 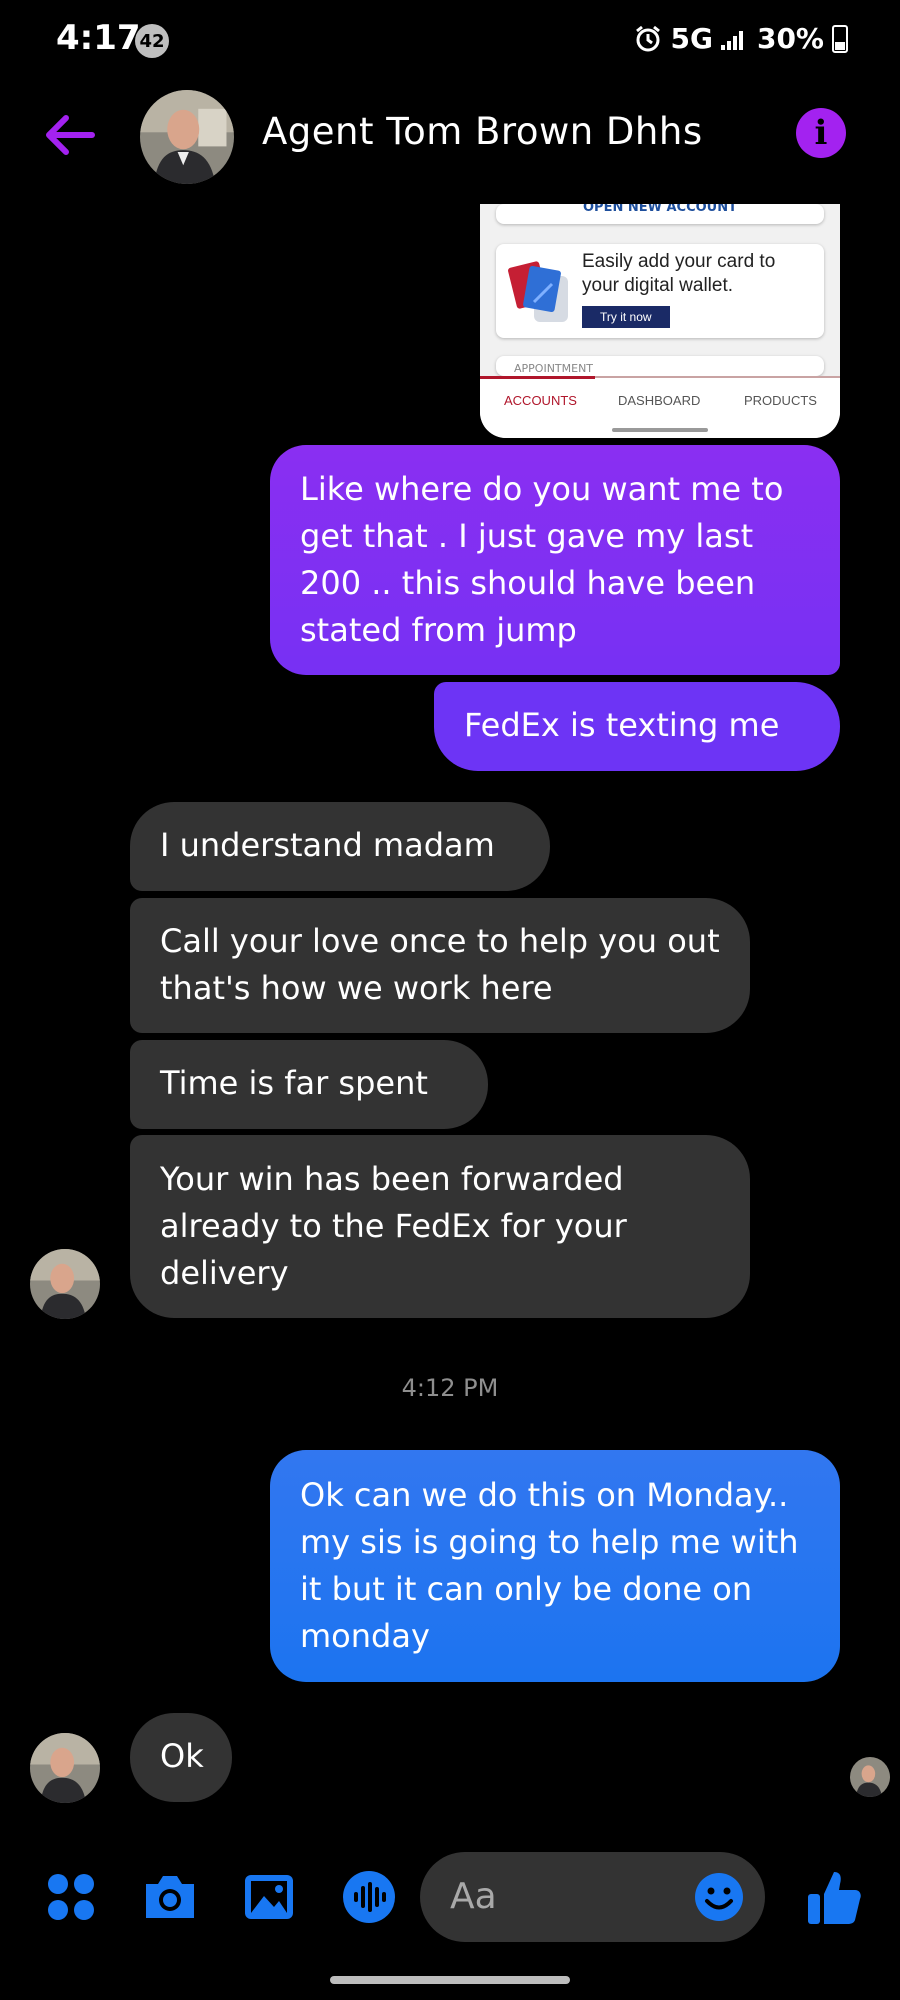 What do you see at coordinates (660, 366) in the screenshot?
I see `appointment-card: APPOINTMENT` at bounding box center [660, 366].